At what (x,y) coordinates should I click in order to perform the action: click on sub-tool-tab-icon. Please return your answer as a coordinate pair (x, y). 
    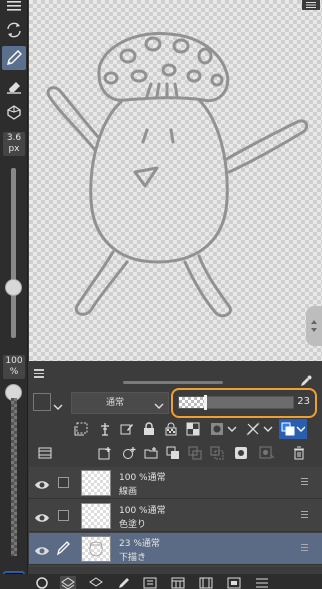
    Looking at the image, I should click on (124, 582).